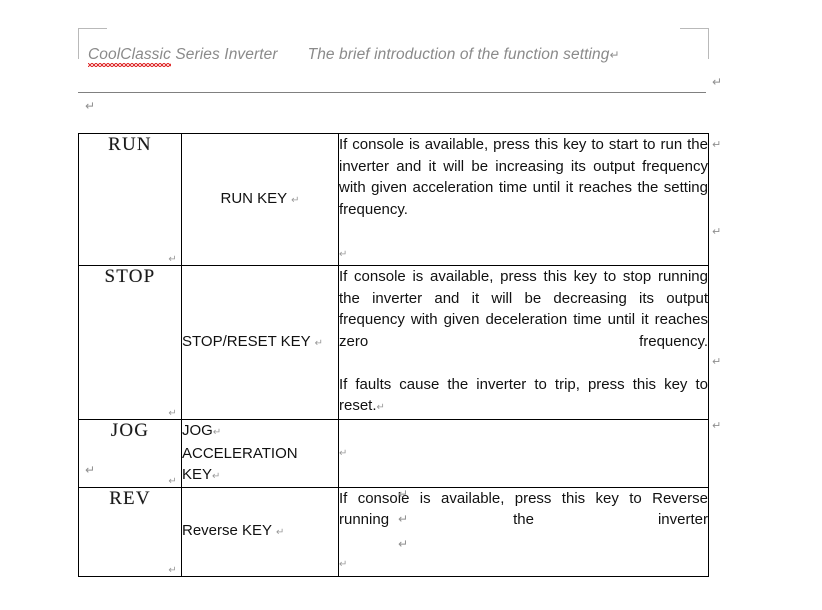 The width and height of the screenshot is (822, 610). I want to click on key-name-text: STOP/RESET KEY, so click(246, 341).